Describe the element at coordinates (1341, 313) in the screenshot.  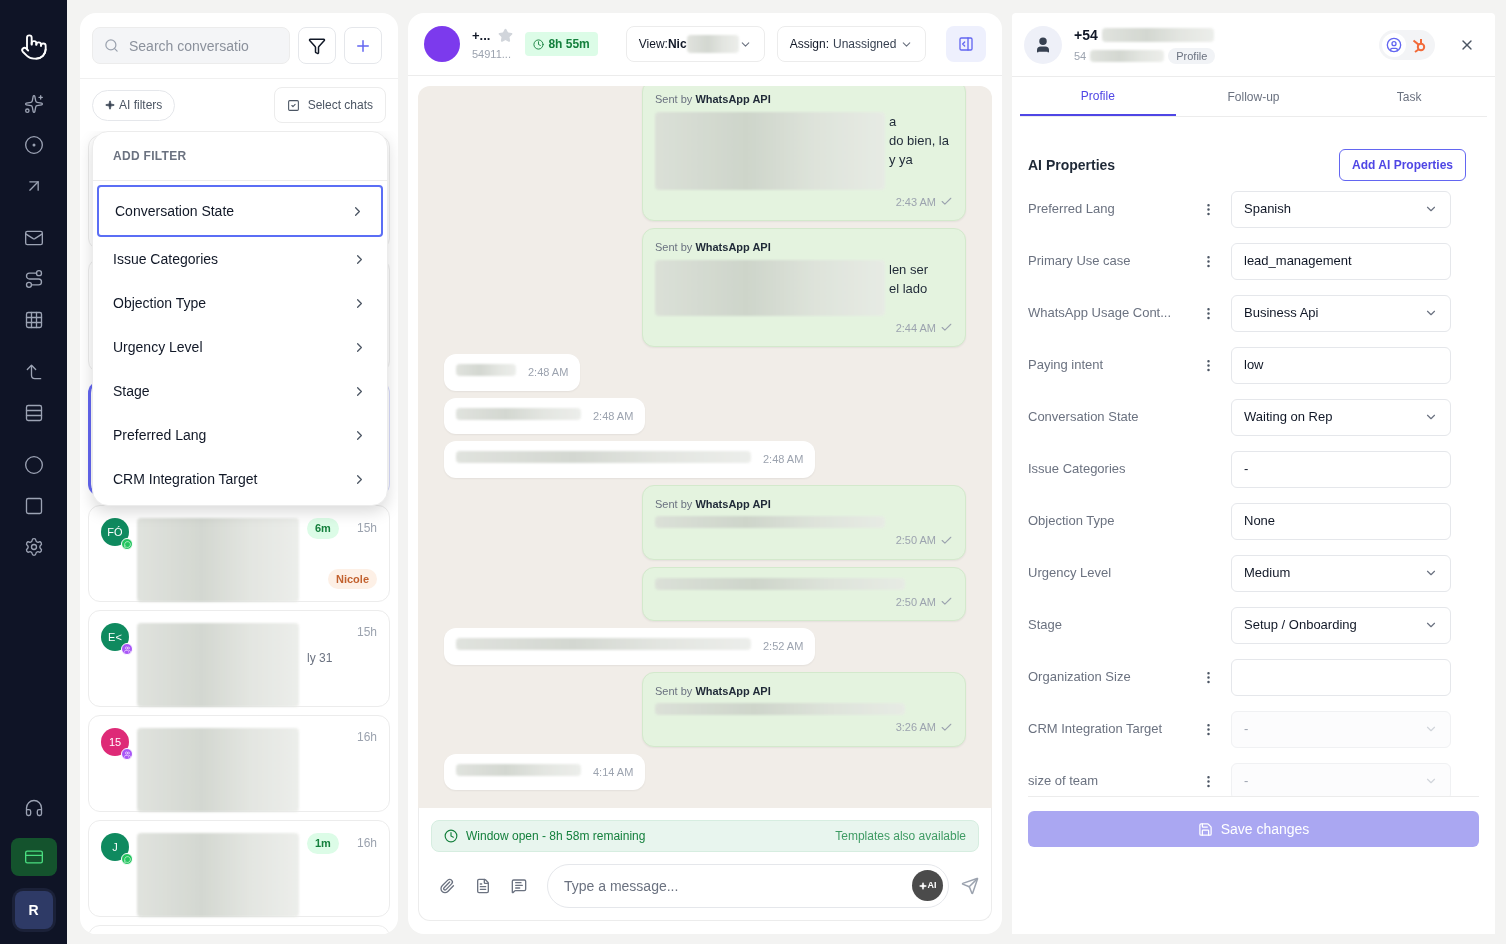
I see `property-select: Business Api` at that location.